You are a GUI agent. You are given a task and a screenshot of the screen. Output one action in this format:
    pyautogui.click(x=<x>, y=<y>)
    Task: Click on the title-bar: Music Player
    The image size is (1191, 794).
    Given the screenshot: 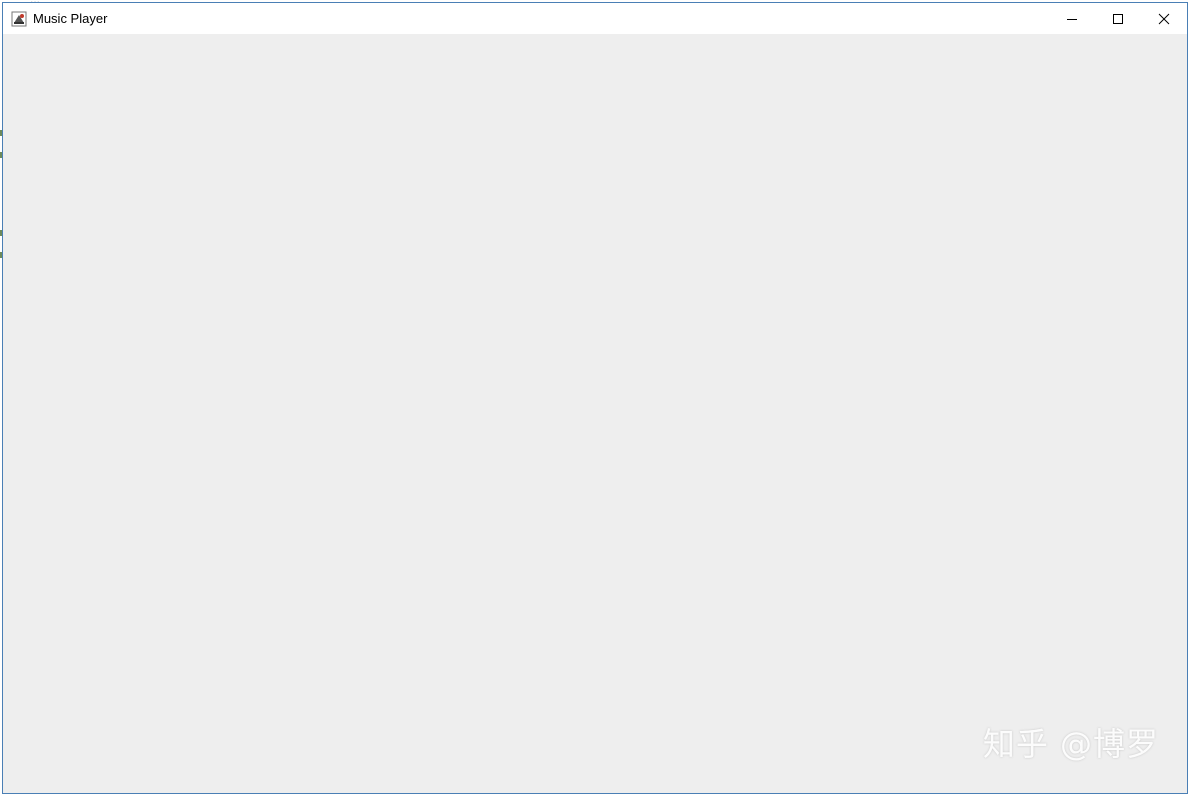 What is the action you would take?
    pyautogui.click(x=595, y=18)
    